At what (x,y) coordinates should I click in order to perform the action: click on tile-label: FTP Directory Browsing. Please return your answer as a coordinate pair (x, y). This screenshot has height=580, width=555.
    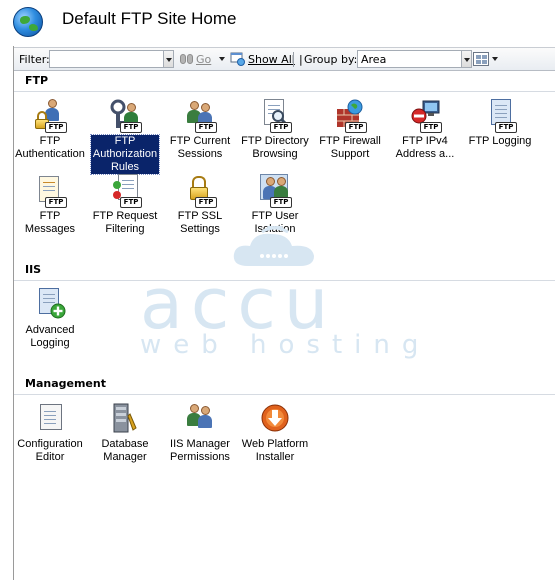
    Looking at the image, I should click on (275, 147).